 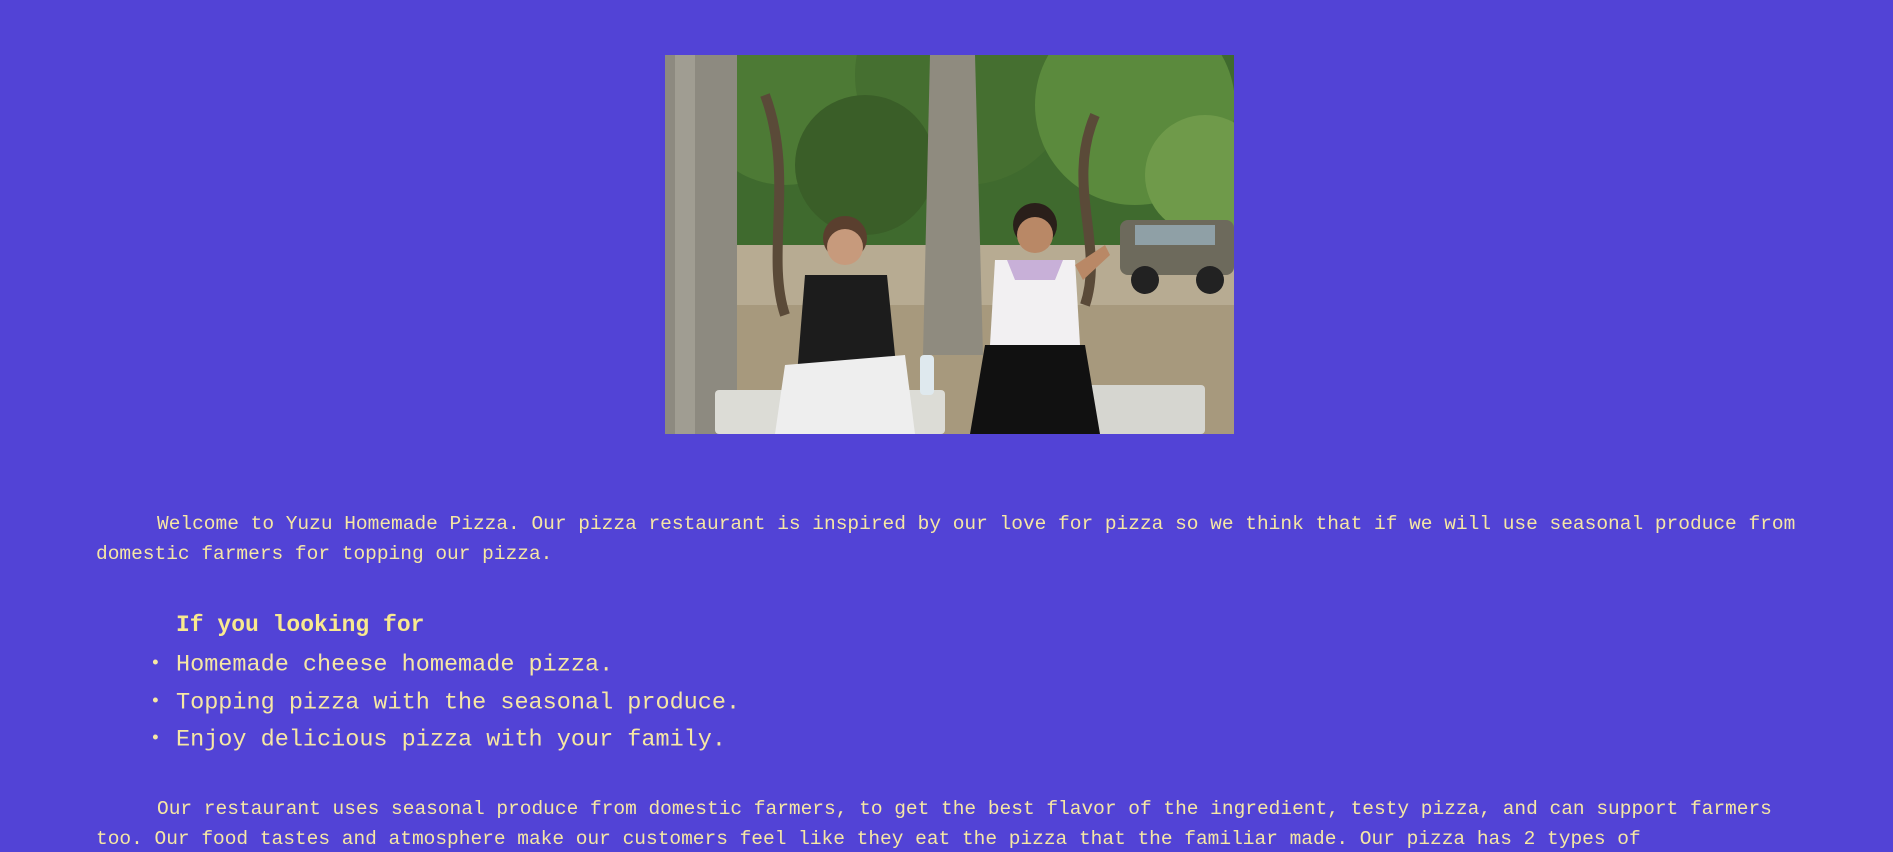 I want to click on park-photo-illustration, so click(x=949, y=244).